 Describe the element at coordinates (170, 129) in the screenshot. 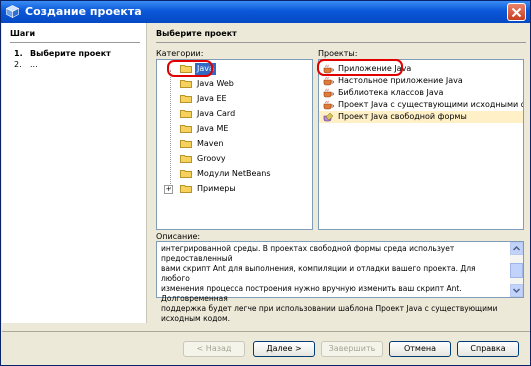

I see `tree-connector` at that location.